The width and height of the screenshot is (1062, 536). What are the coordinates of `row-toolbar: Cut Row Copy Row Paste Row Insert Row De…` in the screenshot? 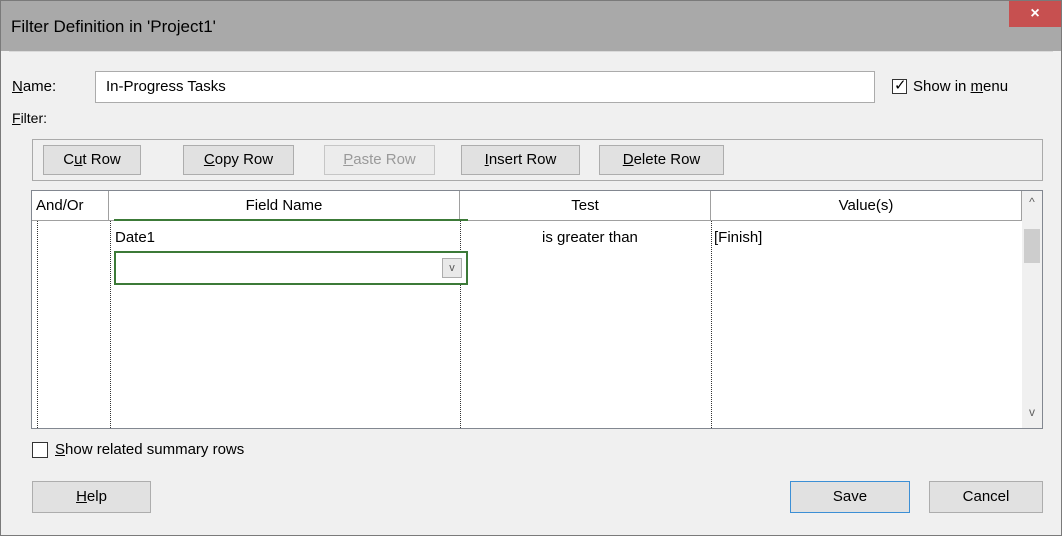 It's located at (537, 160).